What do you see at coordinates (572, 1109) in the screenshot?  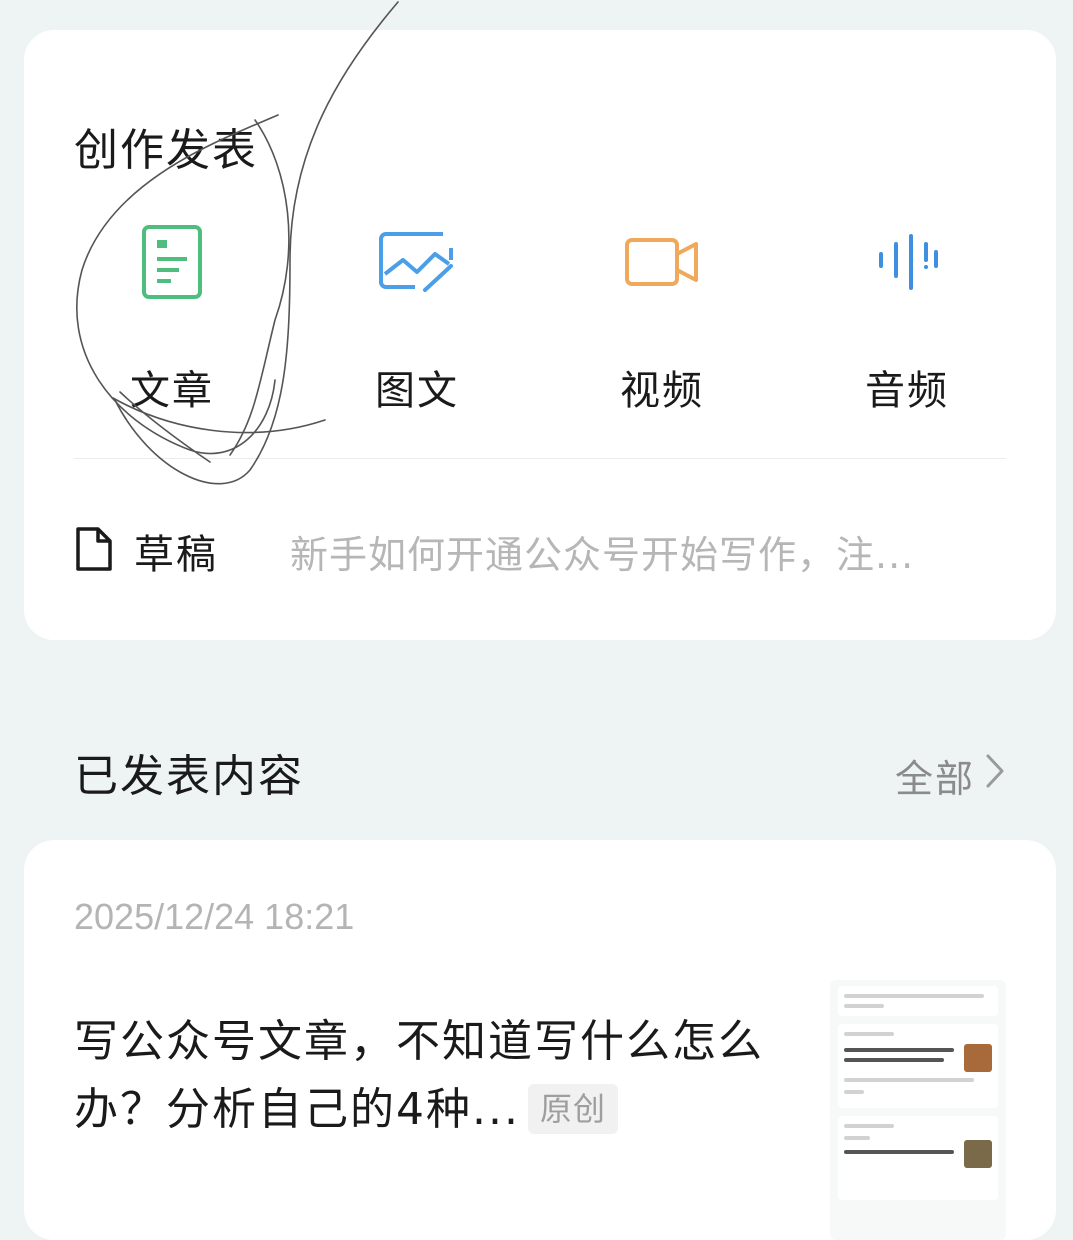 I see `original-badge: 原创` at bounding box center [572, 1109].